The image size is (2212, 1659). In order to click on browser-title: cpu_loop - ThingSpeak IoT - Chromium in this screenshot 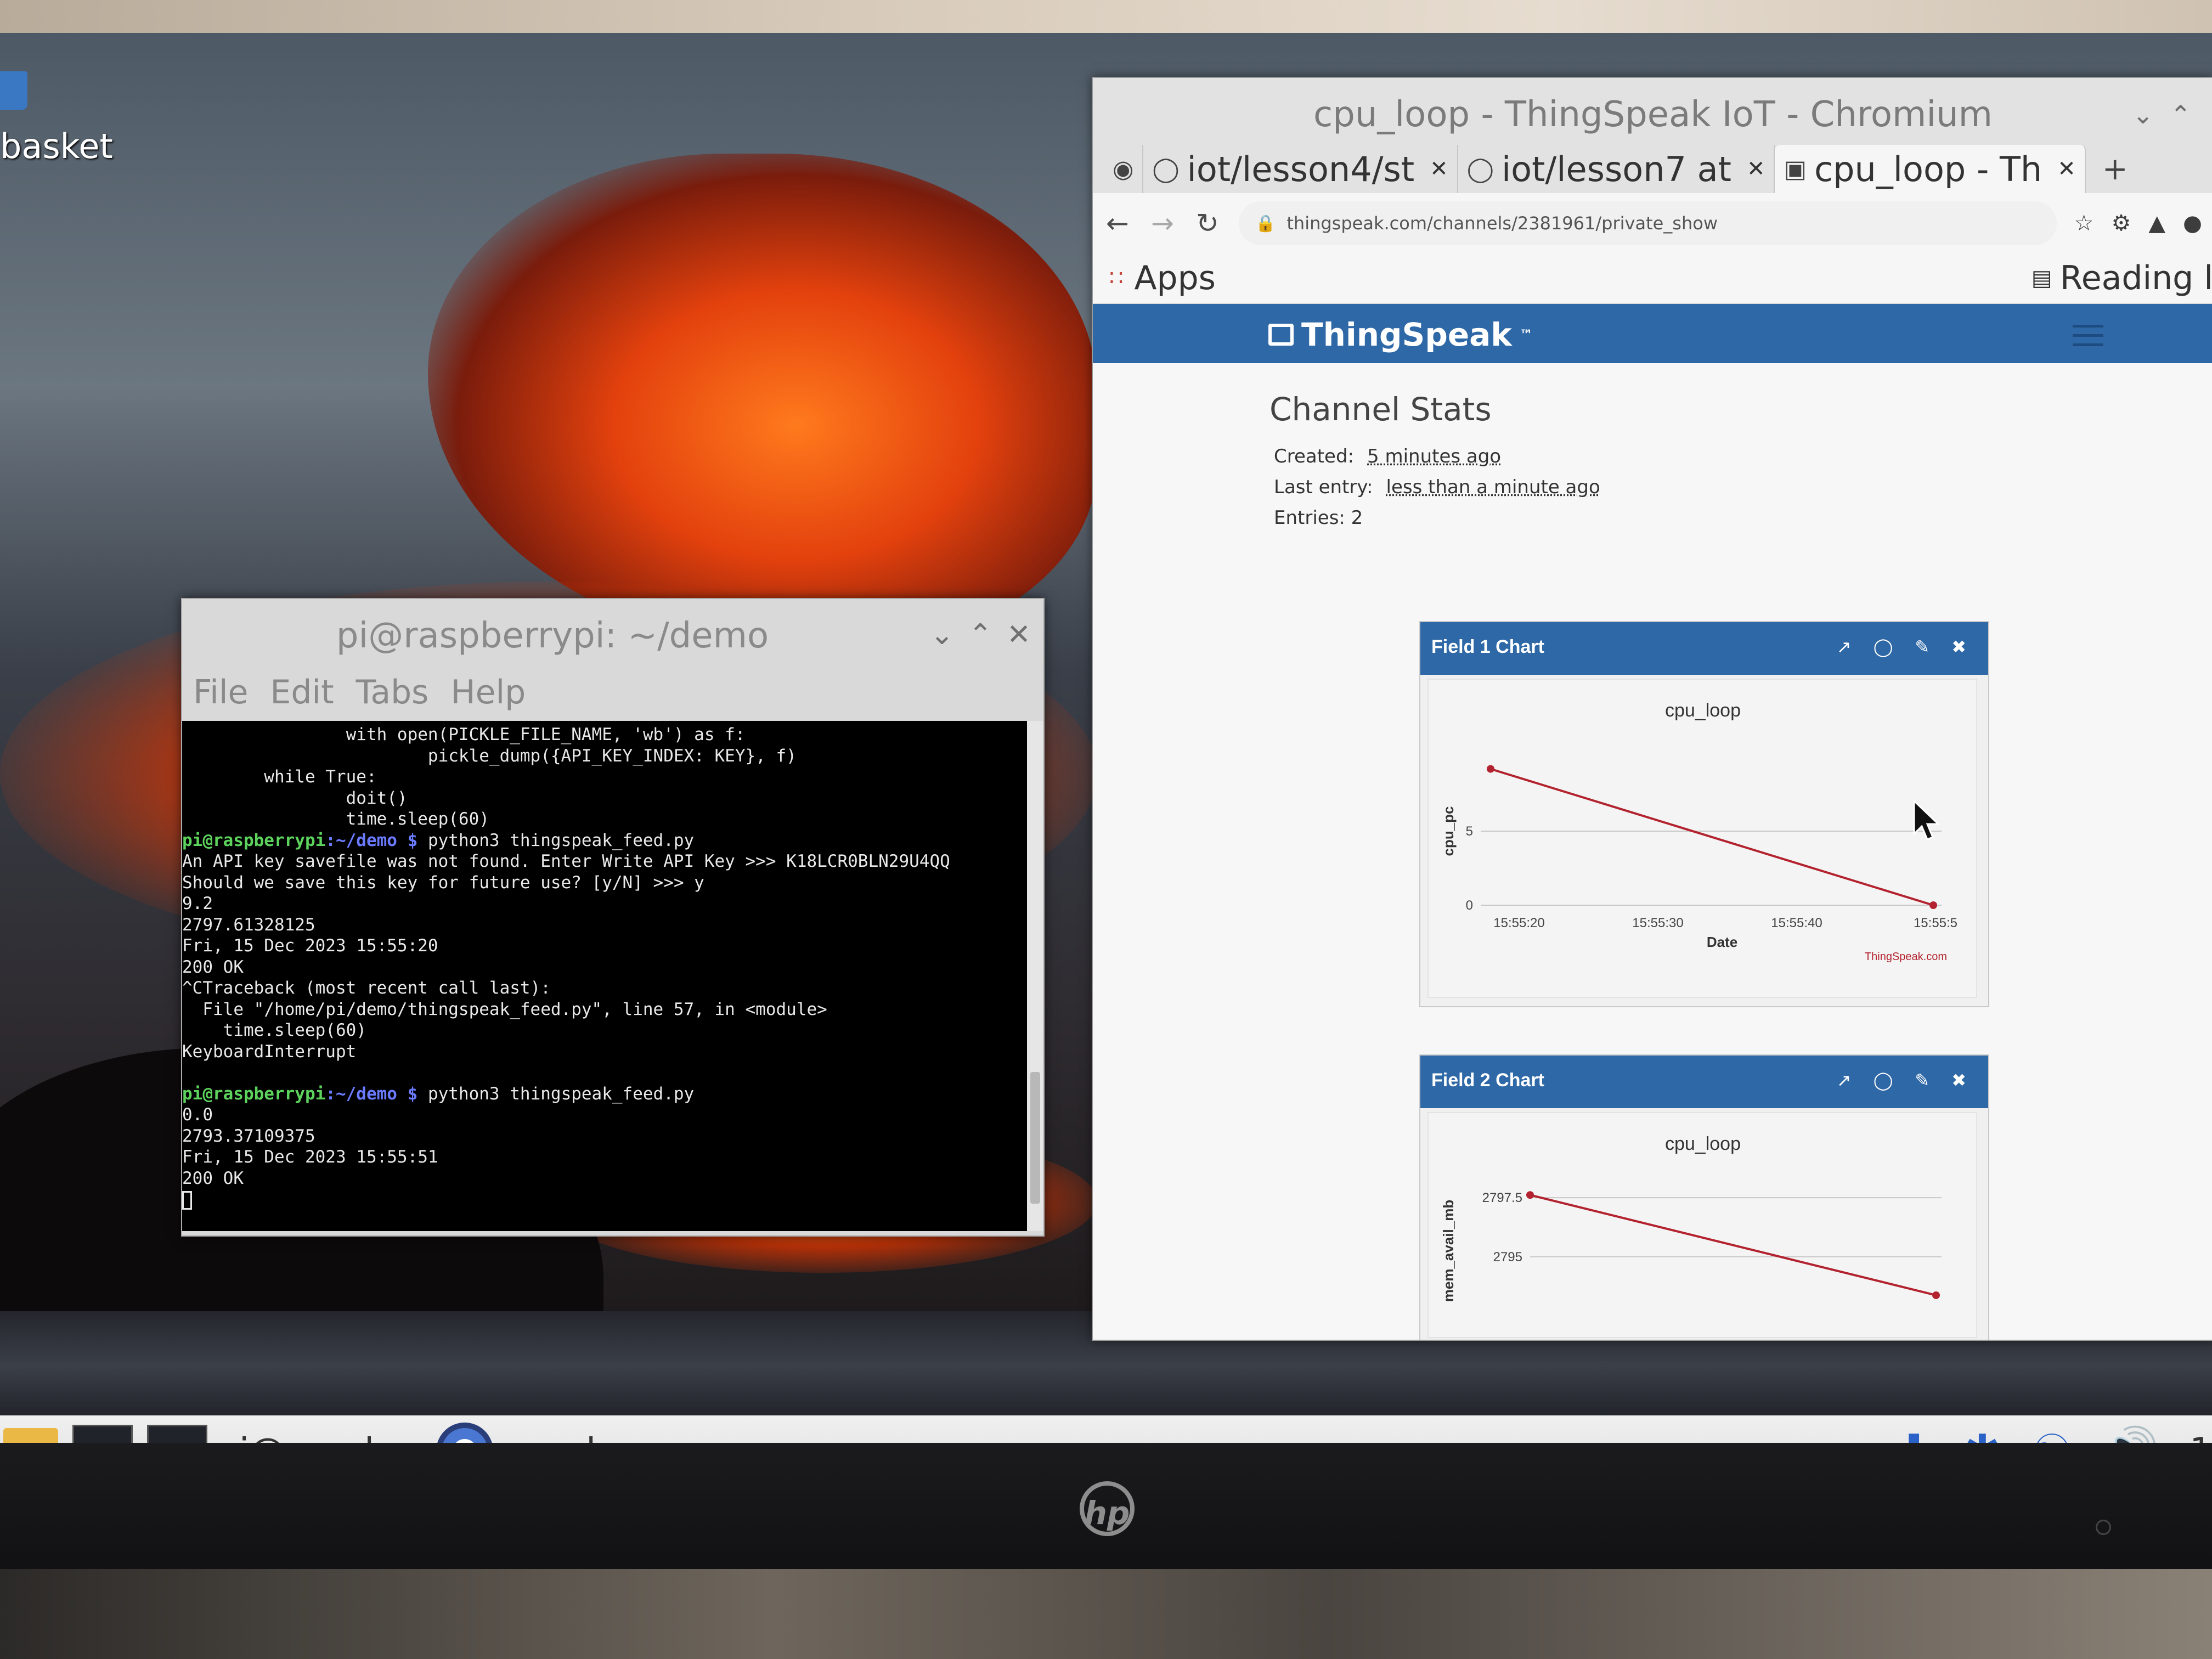, I will do `click(1653, 114)`.